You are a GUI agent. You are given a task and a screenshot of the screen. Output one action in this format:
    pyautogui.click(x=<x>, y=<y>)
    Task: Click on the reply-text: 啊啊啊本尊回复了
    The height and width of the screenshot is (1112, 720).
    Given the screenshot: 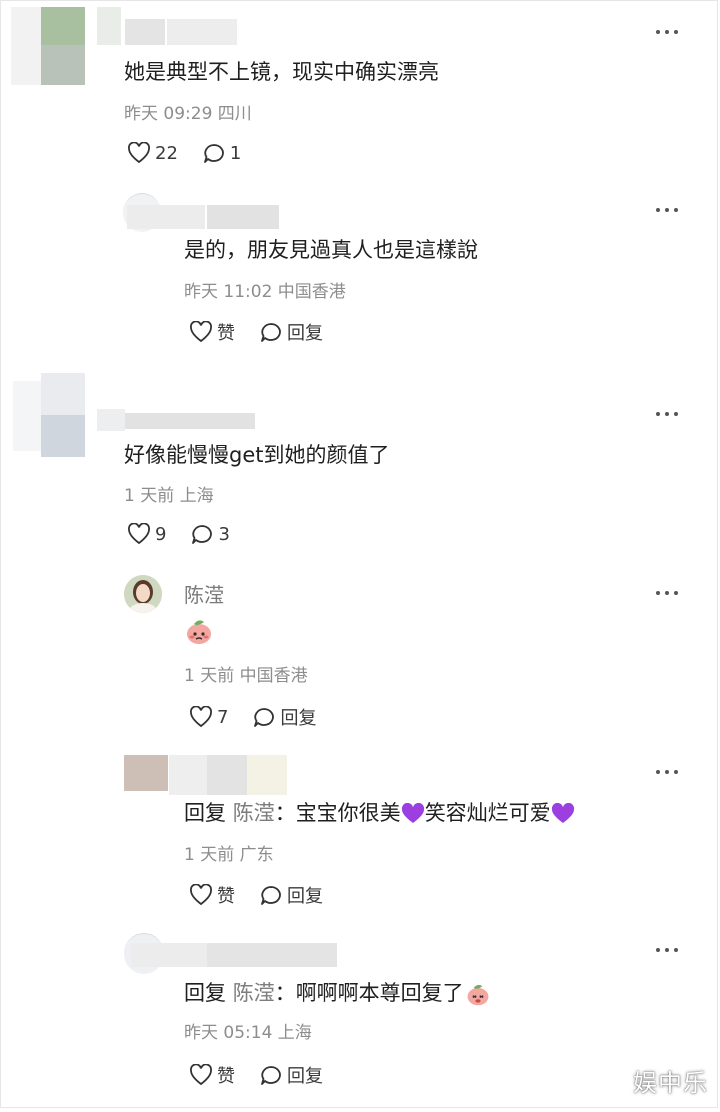 What is the action you would take?
    pyautogui.click(x=379, y=993)
    